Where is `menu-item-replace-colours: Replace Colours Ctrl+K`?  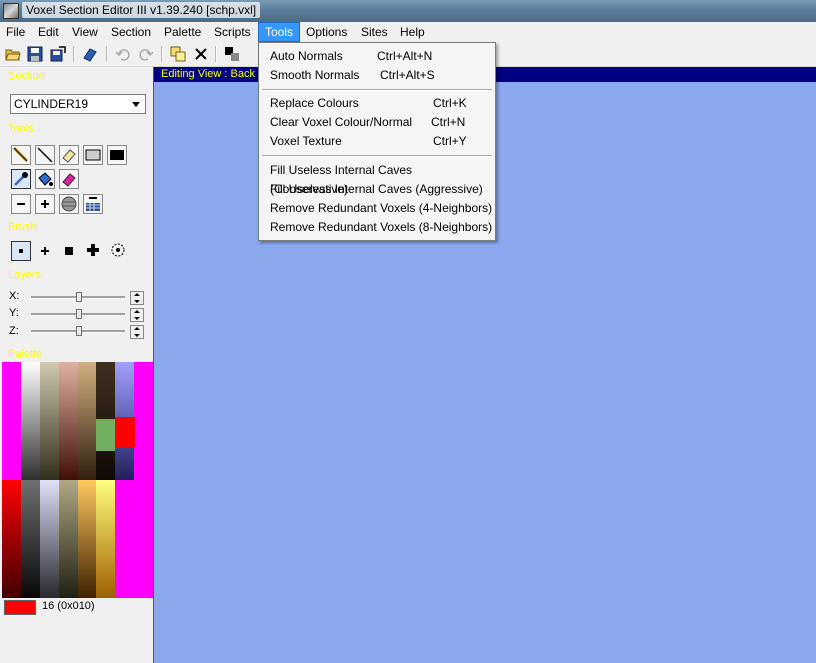 menu-item-replace-colours: Replace Colours Ctrl+K is located at coordinates (377, 103).